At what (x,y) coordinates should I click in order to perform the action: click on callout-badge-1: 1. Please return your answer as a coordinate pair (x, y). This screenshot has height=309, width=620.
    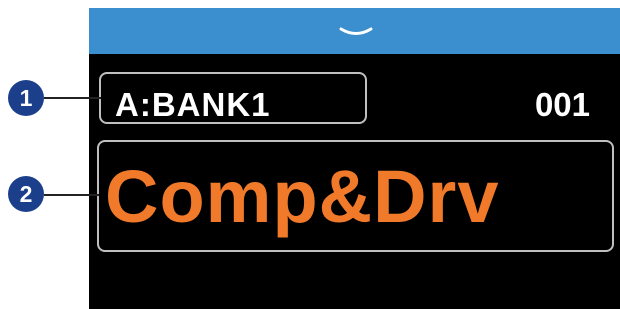
    Looking at the image, I should click on (26, 98).